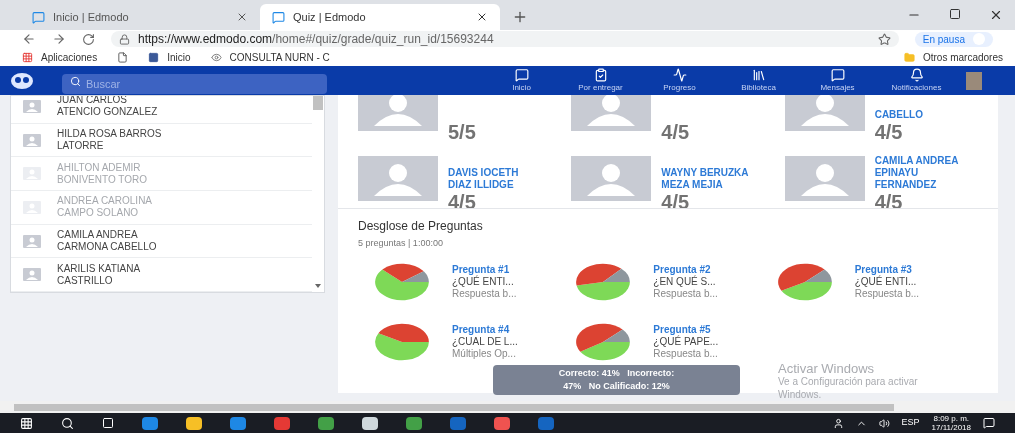 The height and width of the screenshot is (433, 1015). What do you see at coordinates (505, 39) in the screenshot?
I see `address-bar: https://www.edmodo.com/home#/quiz/grade/quiz_run_id/15693244` at bounding box center [505, 39].